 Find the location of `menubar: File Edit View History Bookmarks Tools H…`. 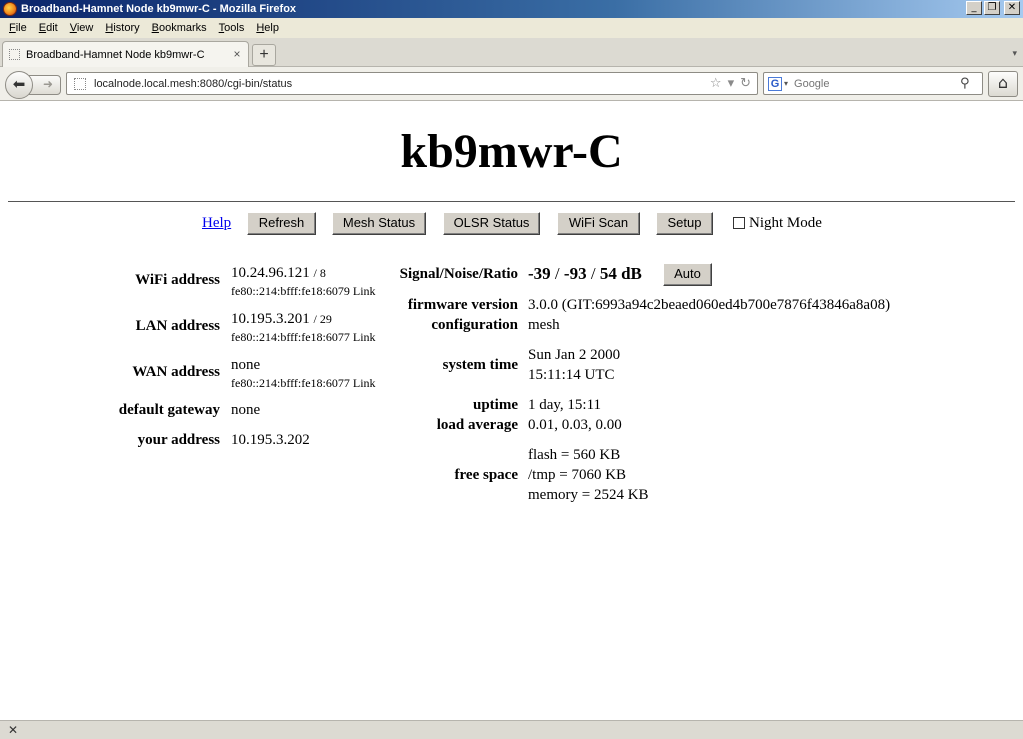

menubar: File Edit View History Bookmarks Tools H… is located at coordinates (511, 28).